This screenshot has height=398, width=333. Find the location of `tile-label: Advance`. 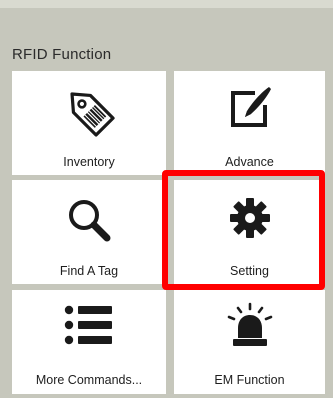

tile-label: Advance is located at coordinates (249, 162).